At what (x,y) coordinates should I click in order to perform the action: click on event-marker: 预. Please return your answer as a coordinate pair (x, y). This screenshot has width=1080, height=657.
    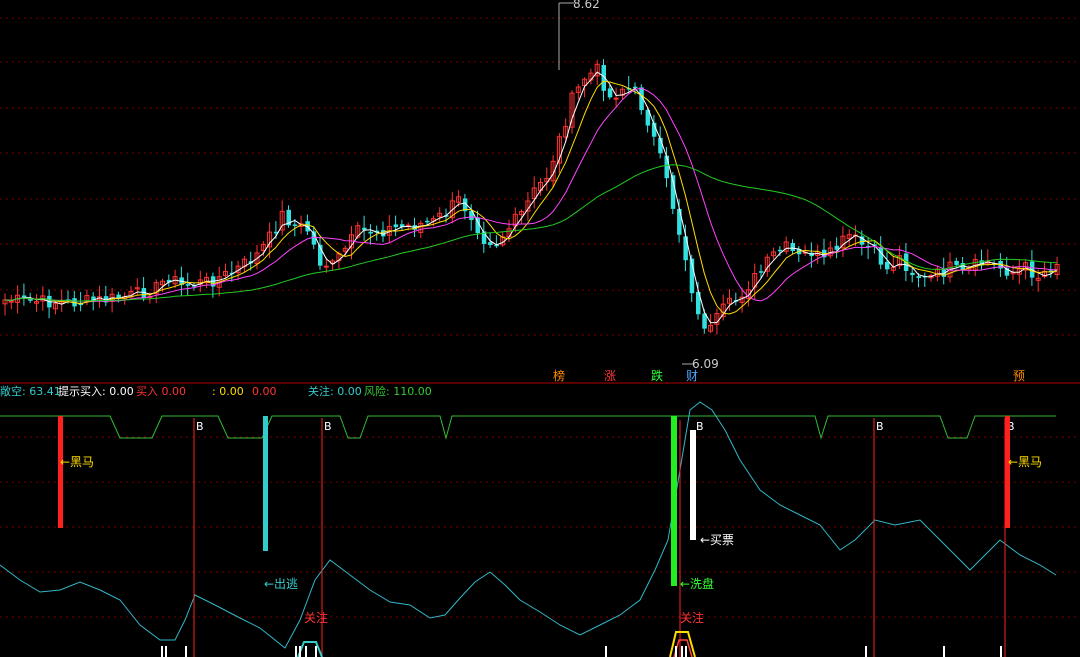
    Looking at the image, I should click on (1019, 376).